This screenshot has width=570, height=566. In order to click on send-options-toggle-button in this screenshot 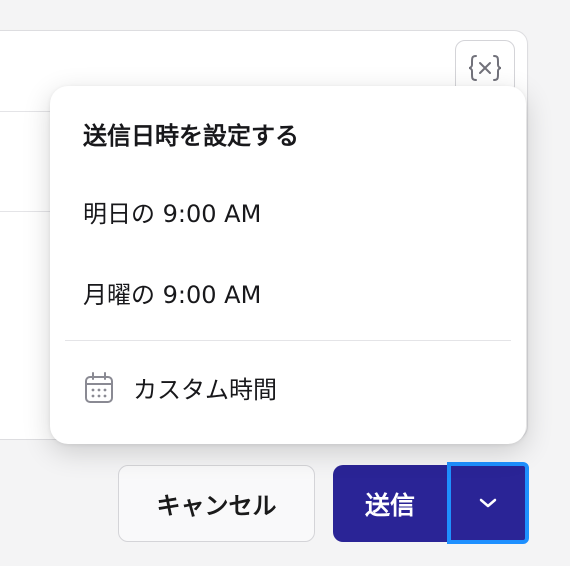, I will do `click(488, 503)`.